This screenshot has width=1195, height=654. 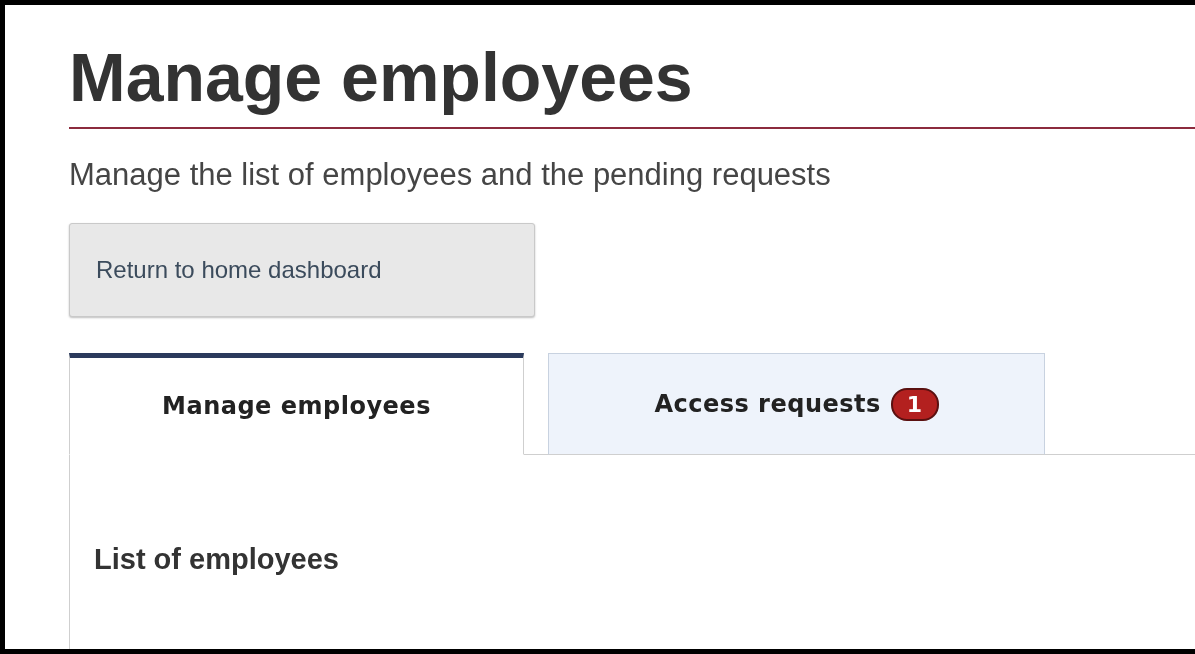 What do you see at coordinates (381, 77) in the screenshot?
I see `page-title: Manage employees` at bounding box center [381, 77].